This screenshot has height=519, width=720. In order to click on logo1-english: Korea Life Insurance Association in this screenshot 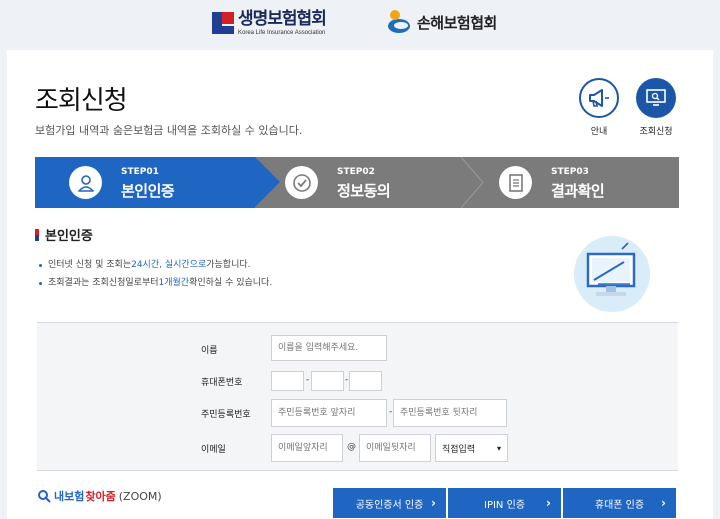, I will do `click(282, 32)`.